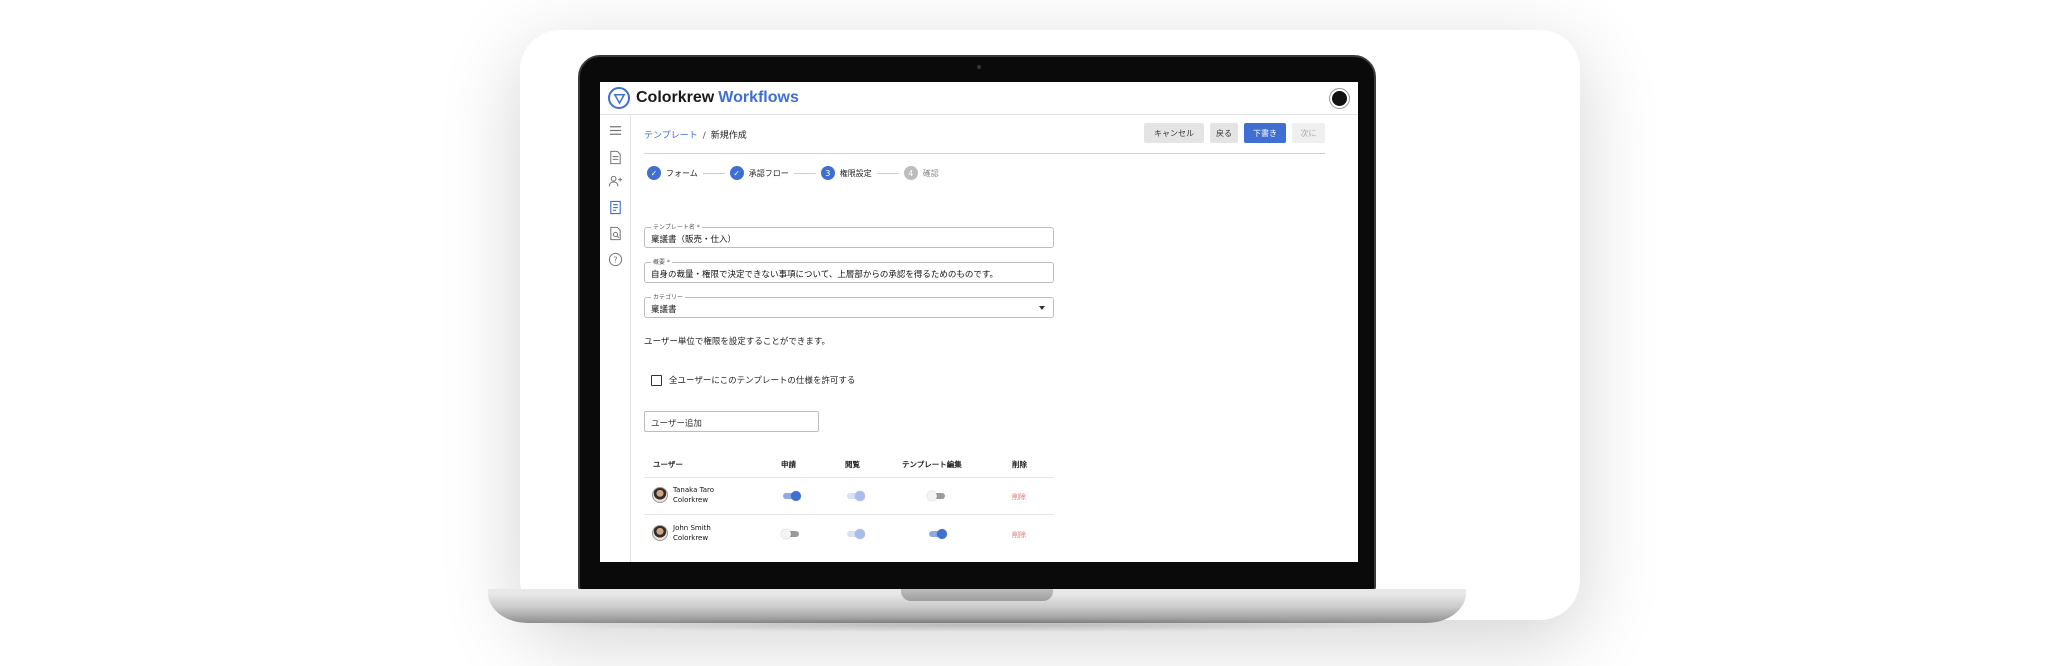 The height and width of the screenshot is (666, 2056). I want to click on breadcrumb-current: 新規作成, so click(728, 136).